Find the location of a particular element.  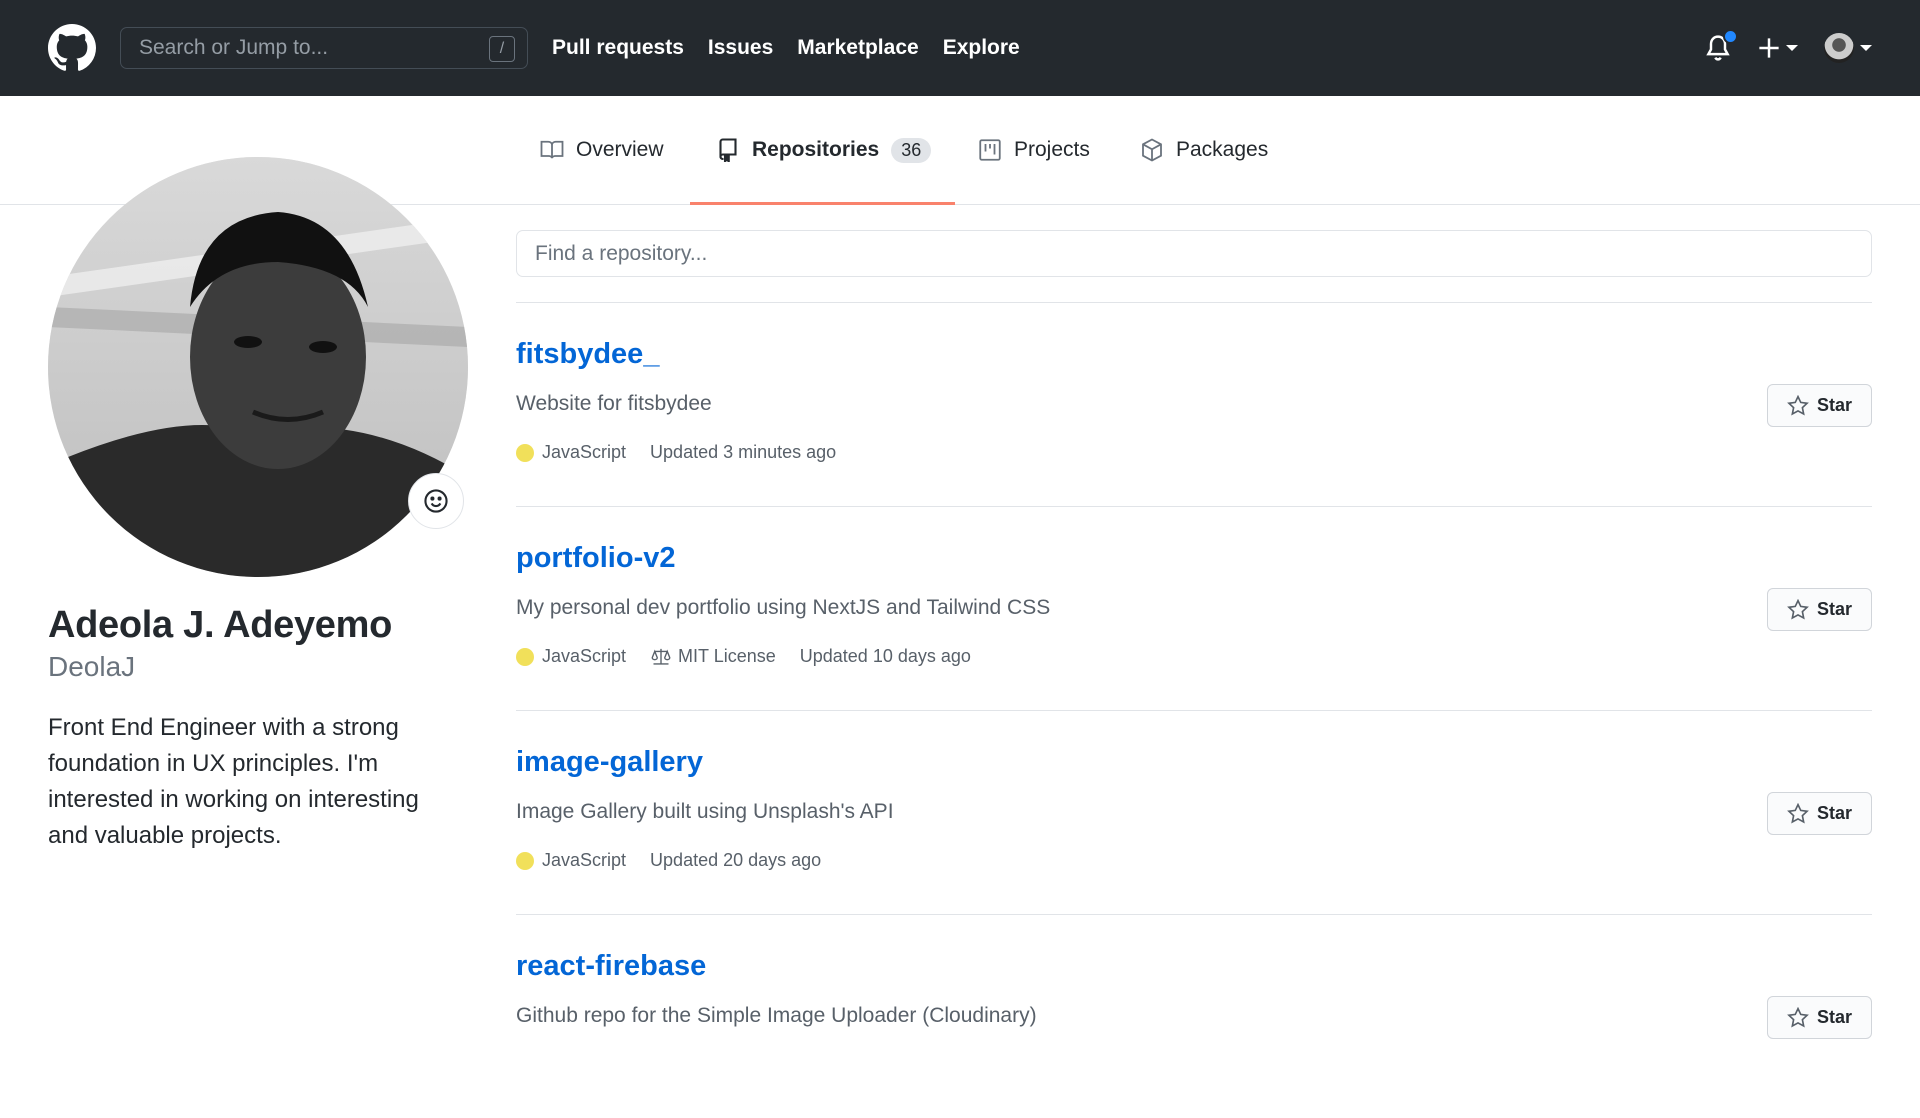

tab-packages: Packages is located at coordinates (1204, 150).